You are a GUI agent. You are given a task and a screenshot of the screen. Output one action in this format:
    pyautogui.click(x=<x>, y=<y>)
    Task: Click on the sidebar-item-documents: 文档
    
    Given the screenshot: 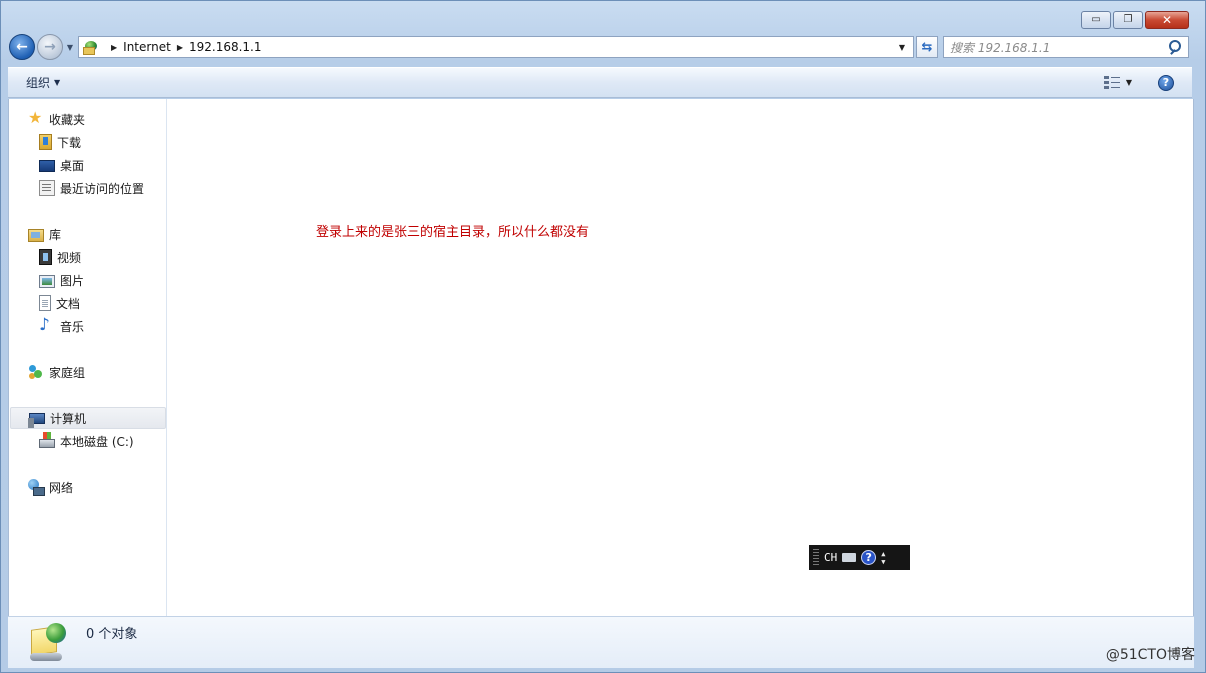 What is the action you would take?
    pyautogui.click(x=59, y=303)
    